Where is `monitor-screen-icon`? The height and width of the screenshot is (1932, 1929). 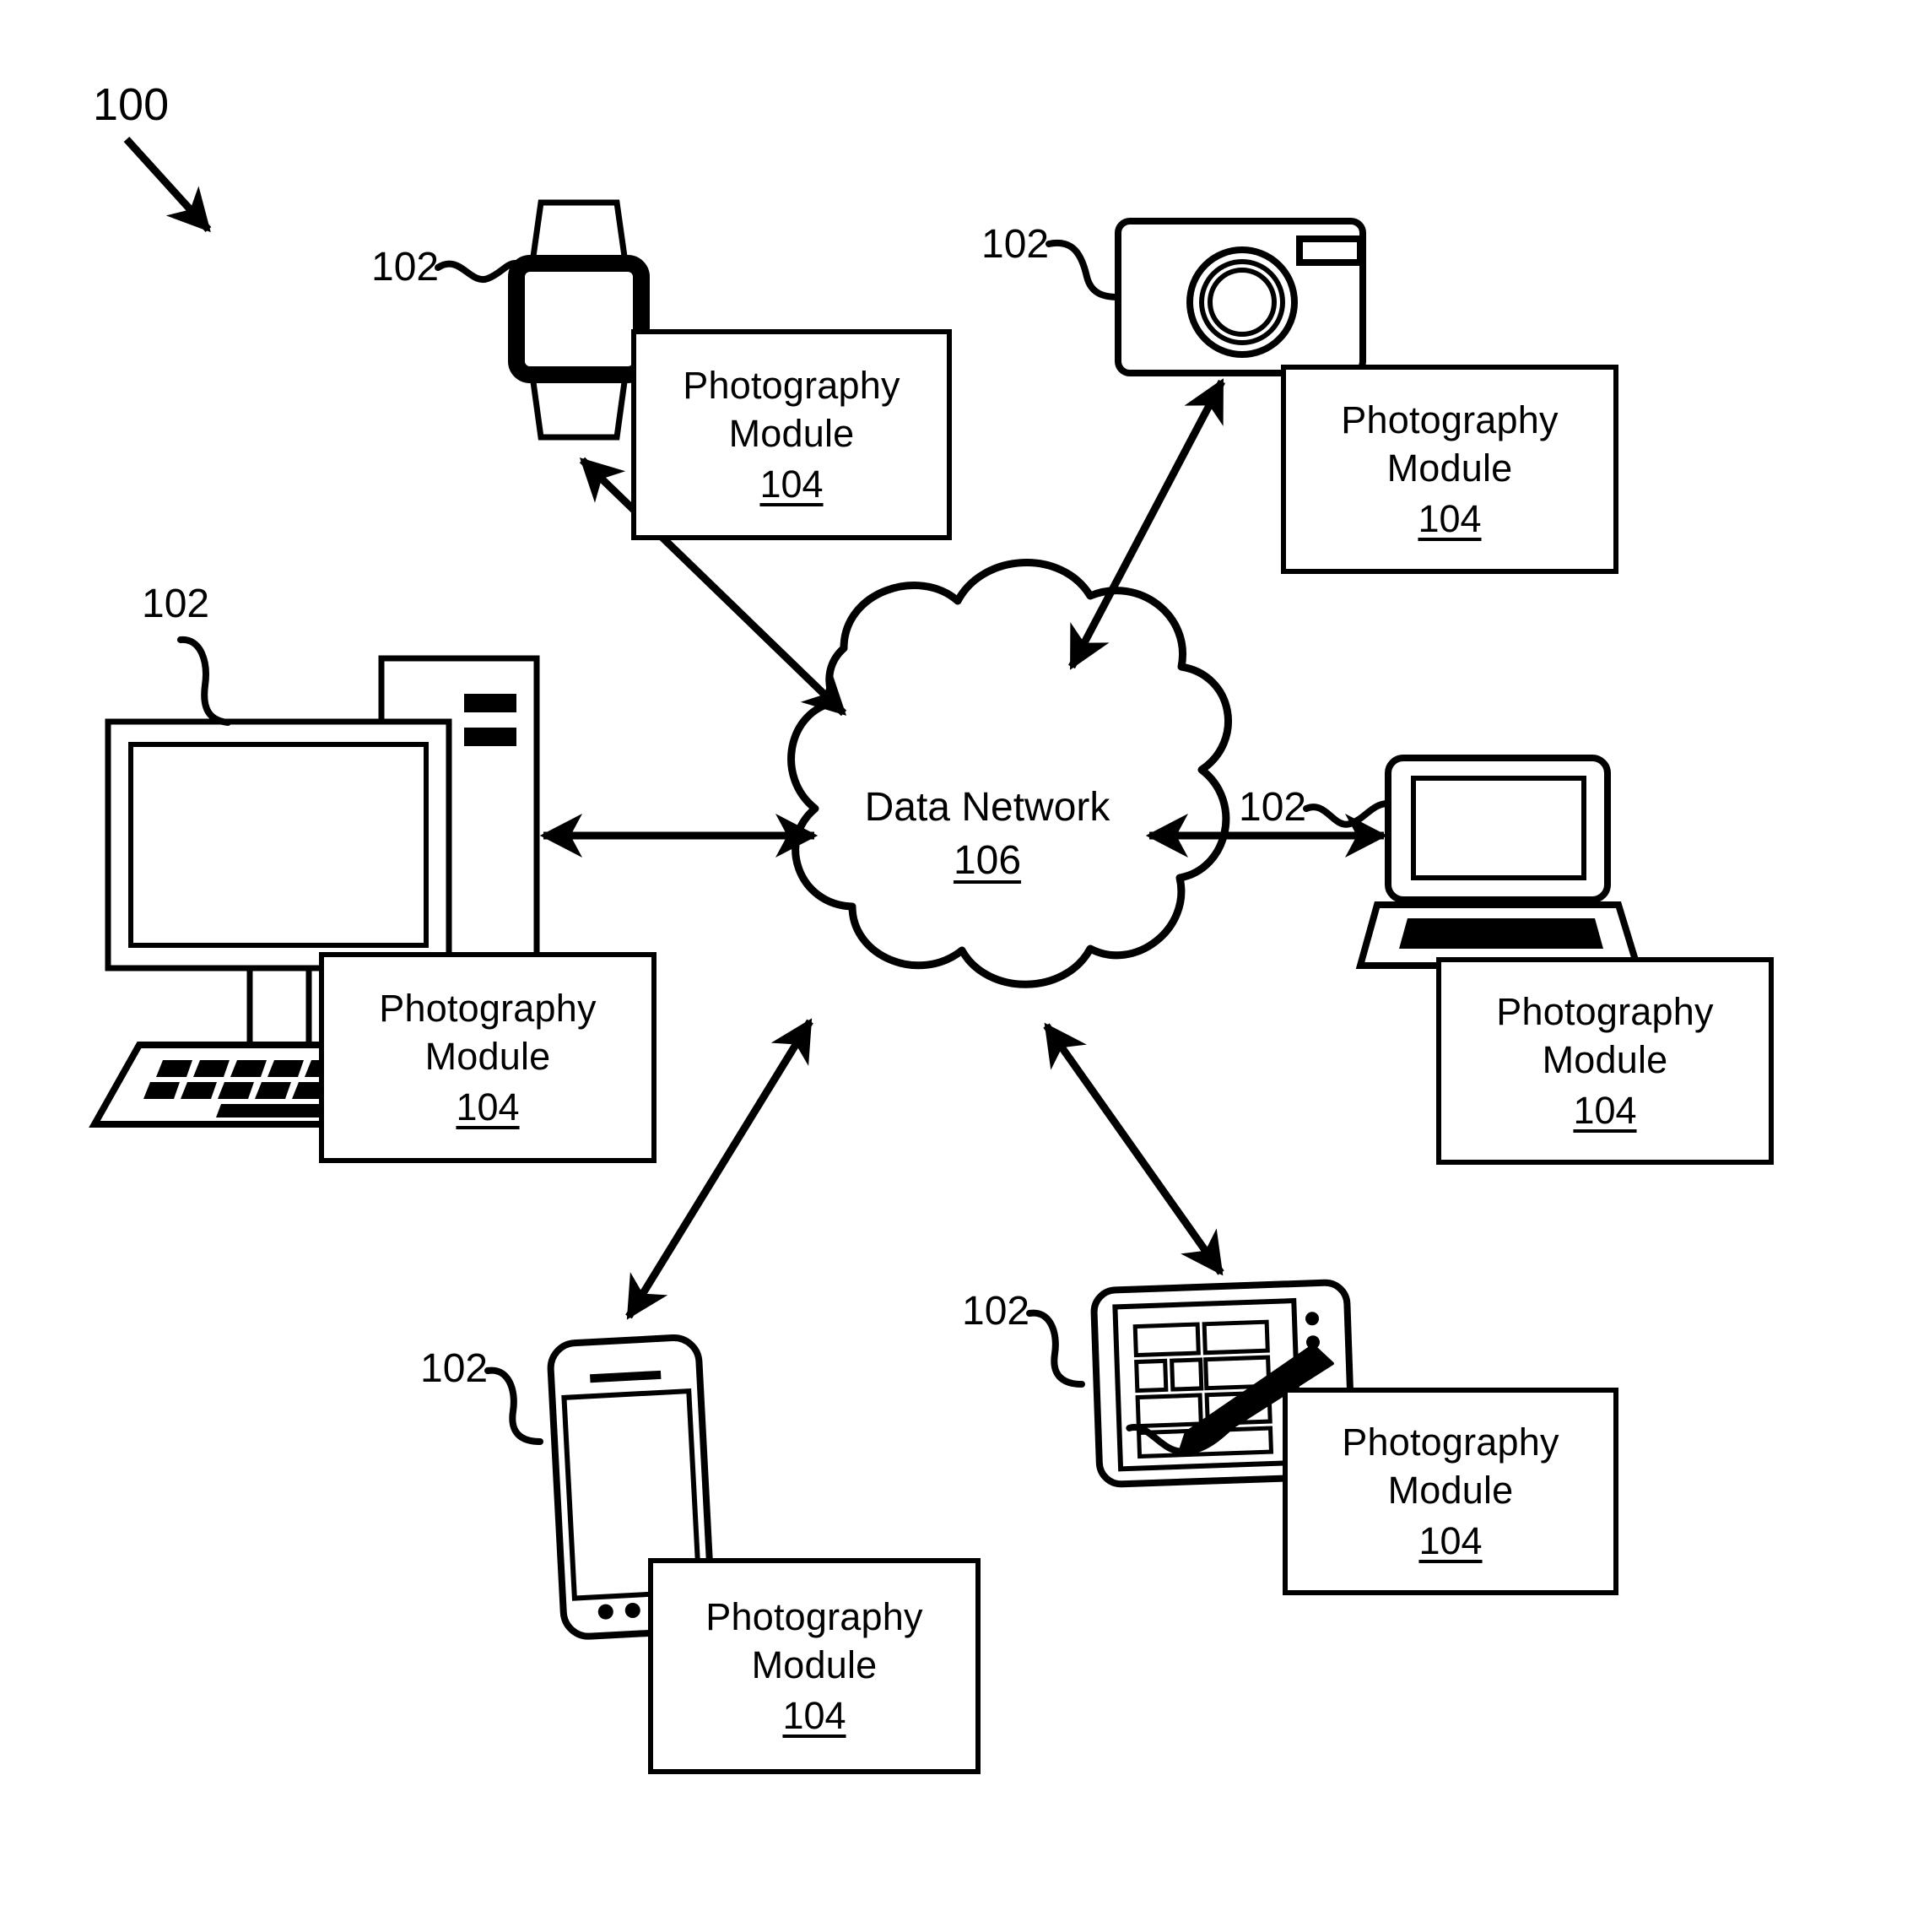 monitor-screen-icon is located at coordinates (278, 845).